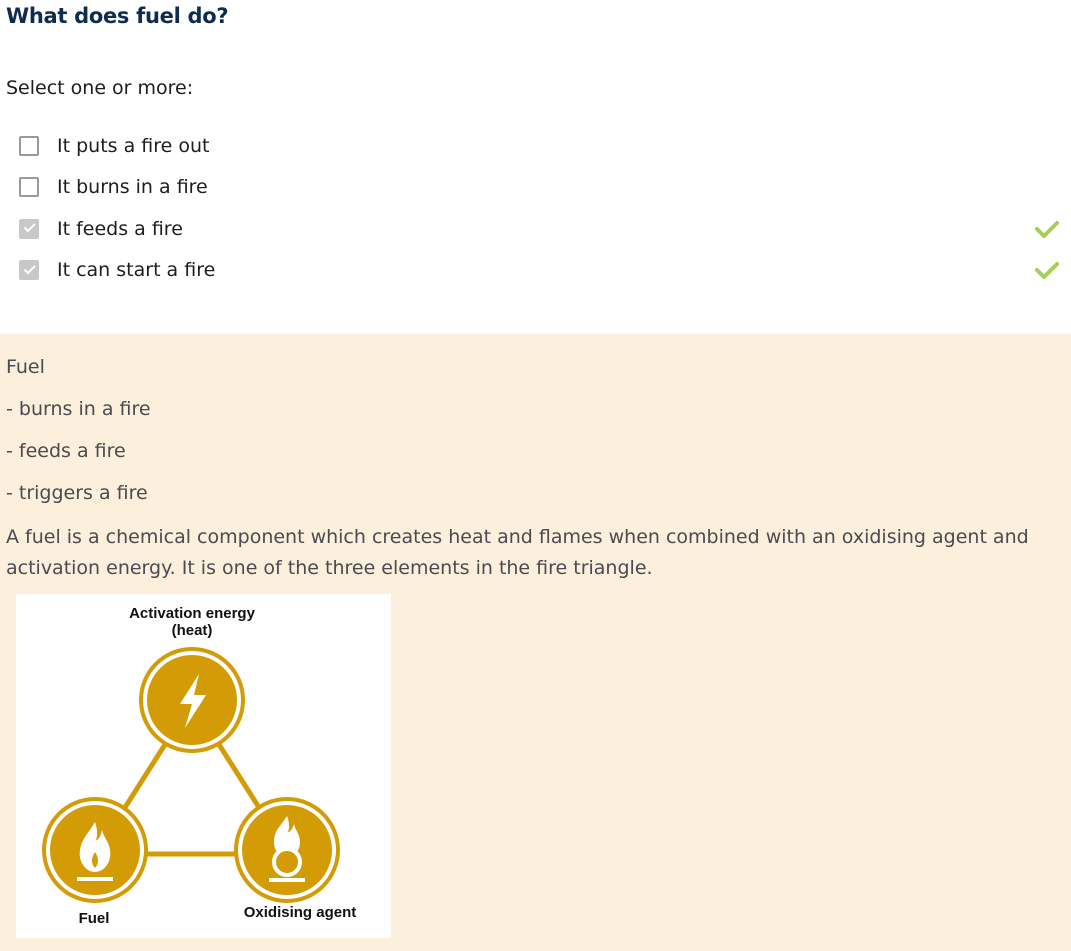 The image size is (1071, 951). I want to click on option-label: It burns in a fire, so click(132, 187).